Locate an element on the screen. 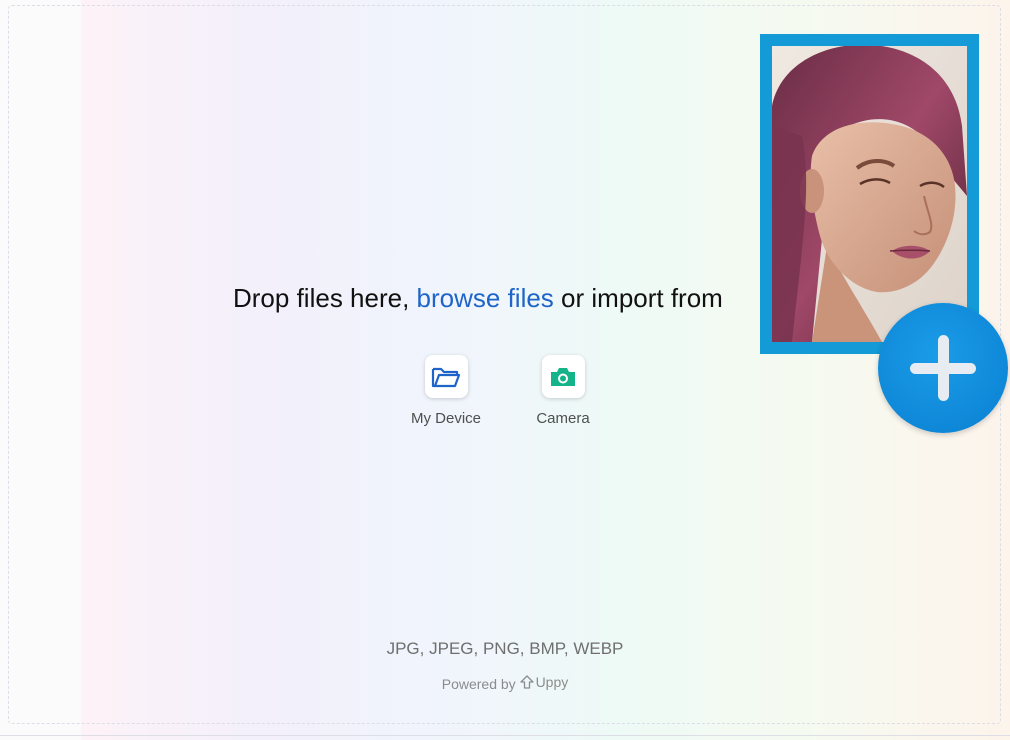 The height and width of the screenshot is (740, 1010). uppy-brand: Uppy is located at coordinates (544, 682).